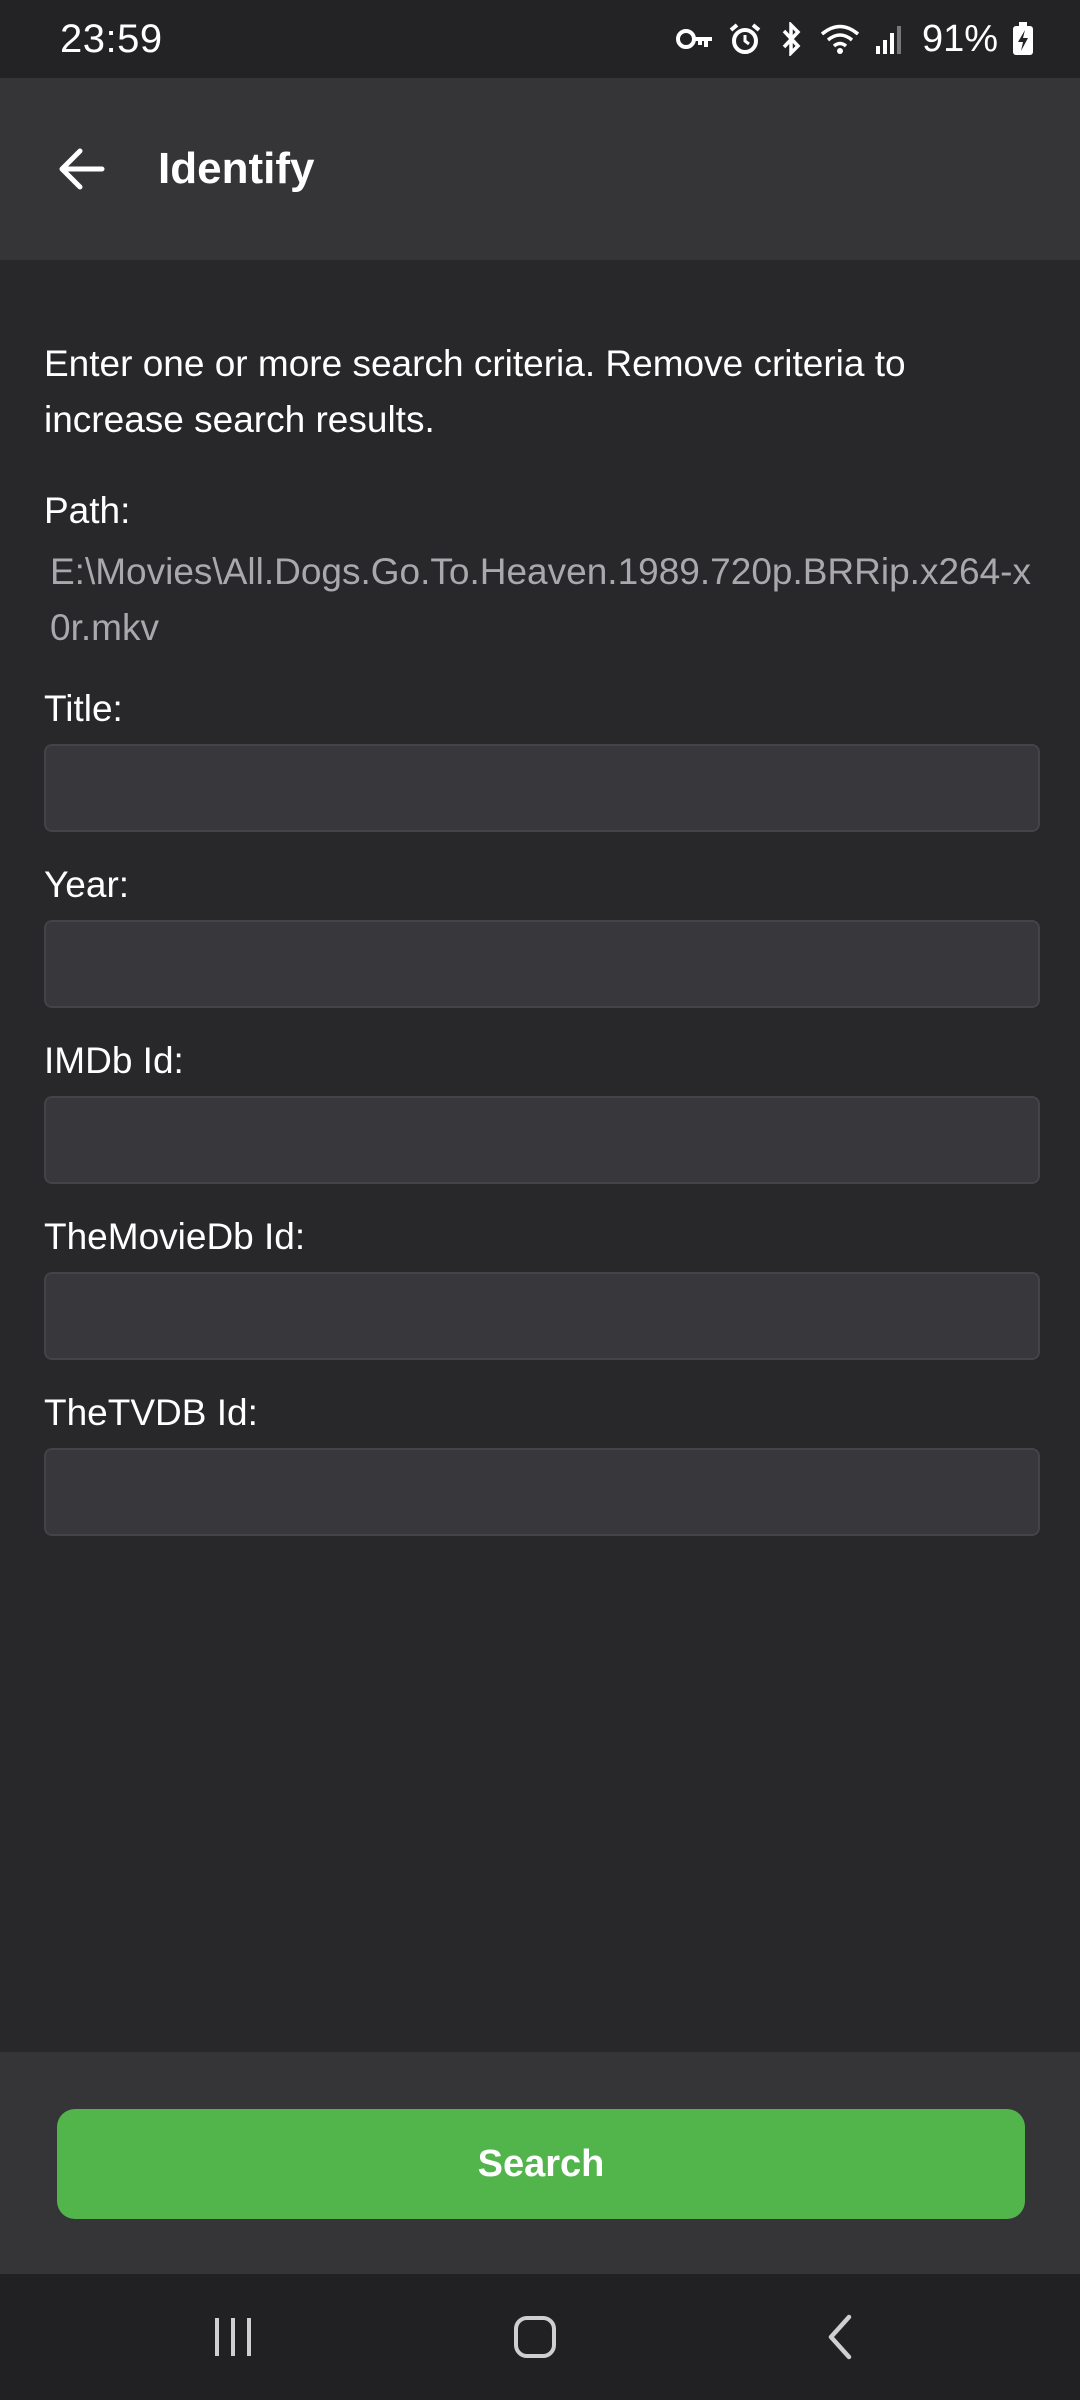  I want to click on wifi-icon, so click(840, 39).